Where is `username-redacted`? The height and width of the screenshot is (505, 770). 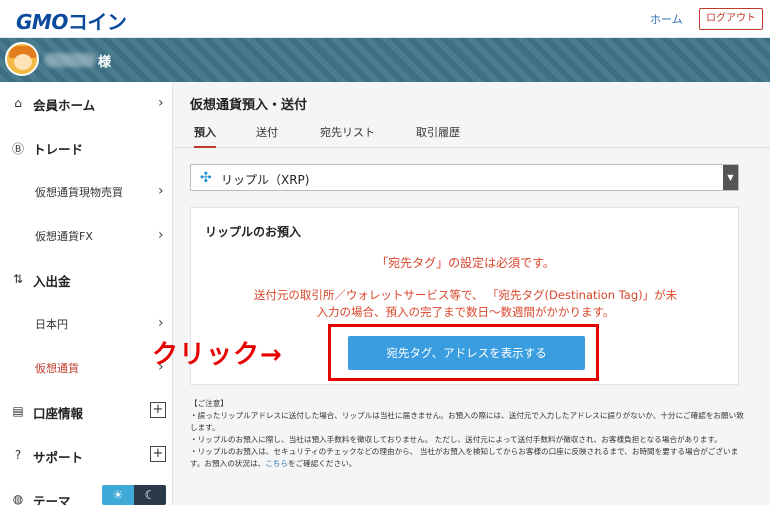 username-redacted is located at coordinates (70, 60).